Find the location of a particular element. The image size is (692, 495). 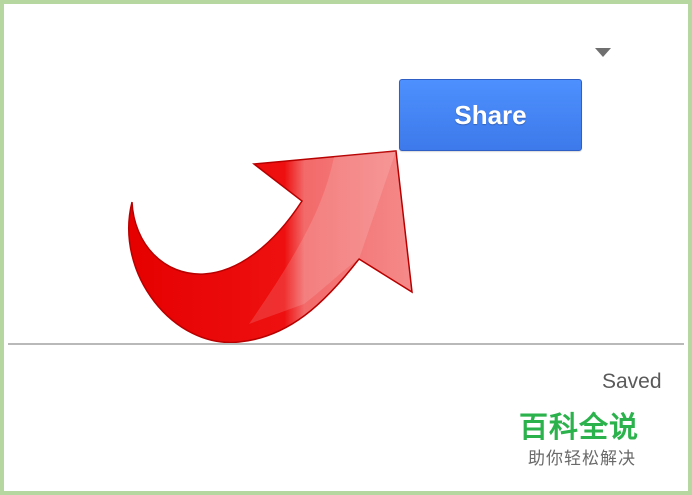

saved-status: Saved is located at coordinates (632, 381).